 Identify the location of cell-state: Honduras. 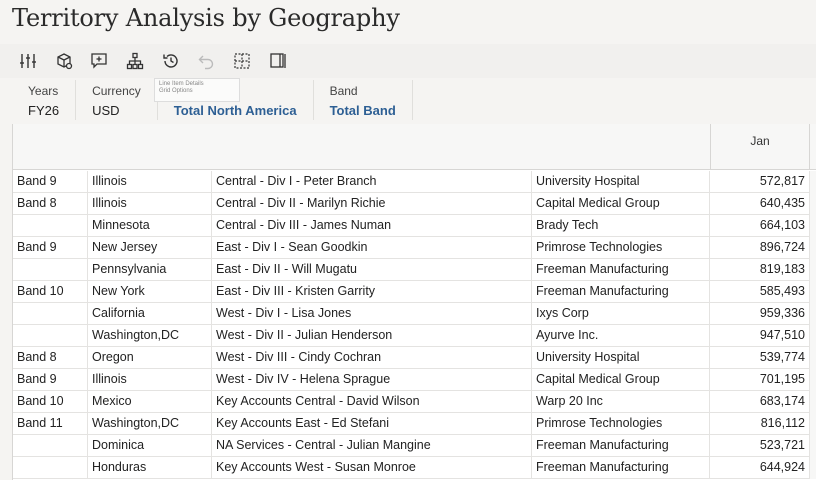
(150, 468).